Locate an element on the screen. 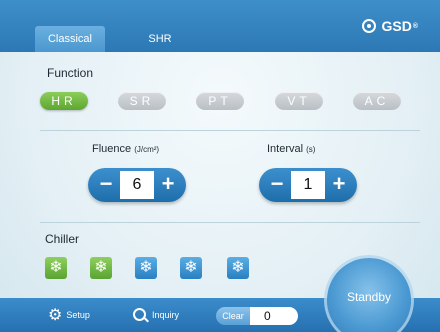 This screenshot has height=332, width=440. pulse-counter: 0 is located at coordinates (274, 316).